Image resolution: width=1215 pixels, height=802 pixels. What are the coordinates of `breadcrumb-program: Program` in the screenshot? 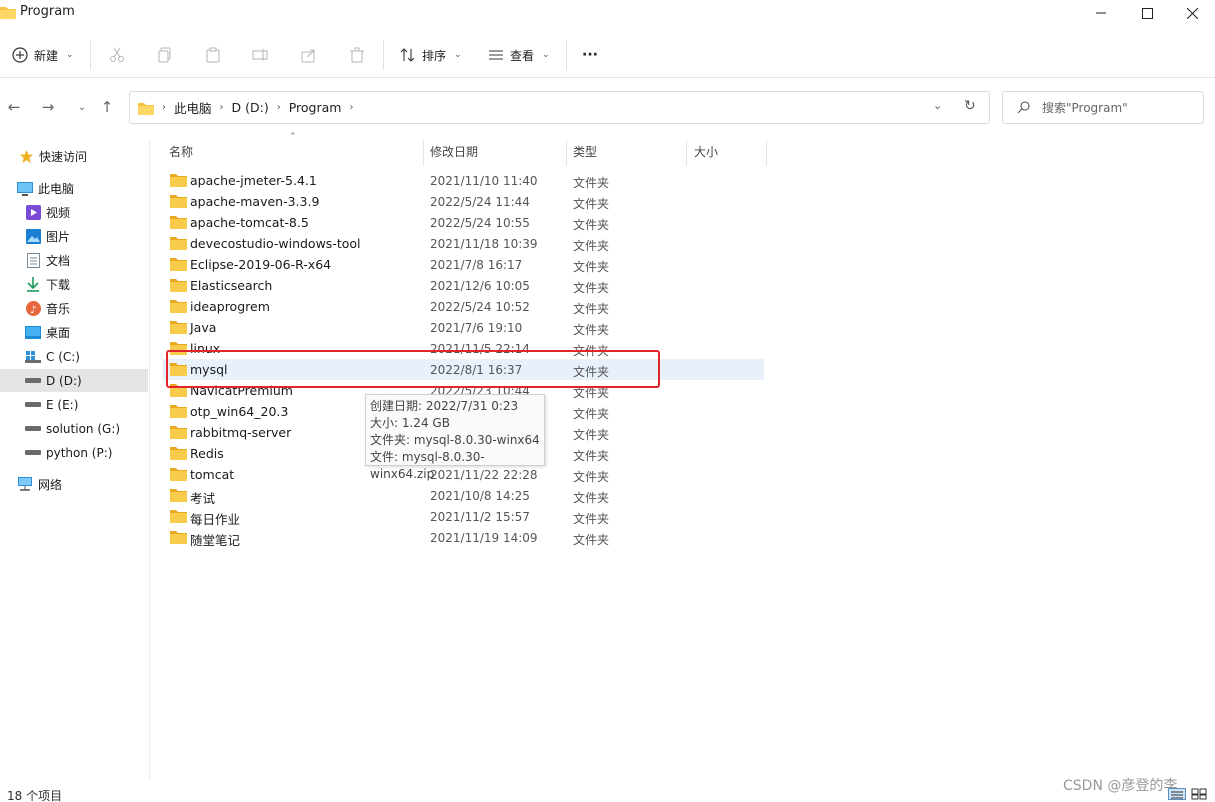 It's located at (315, 107).